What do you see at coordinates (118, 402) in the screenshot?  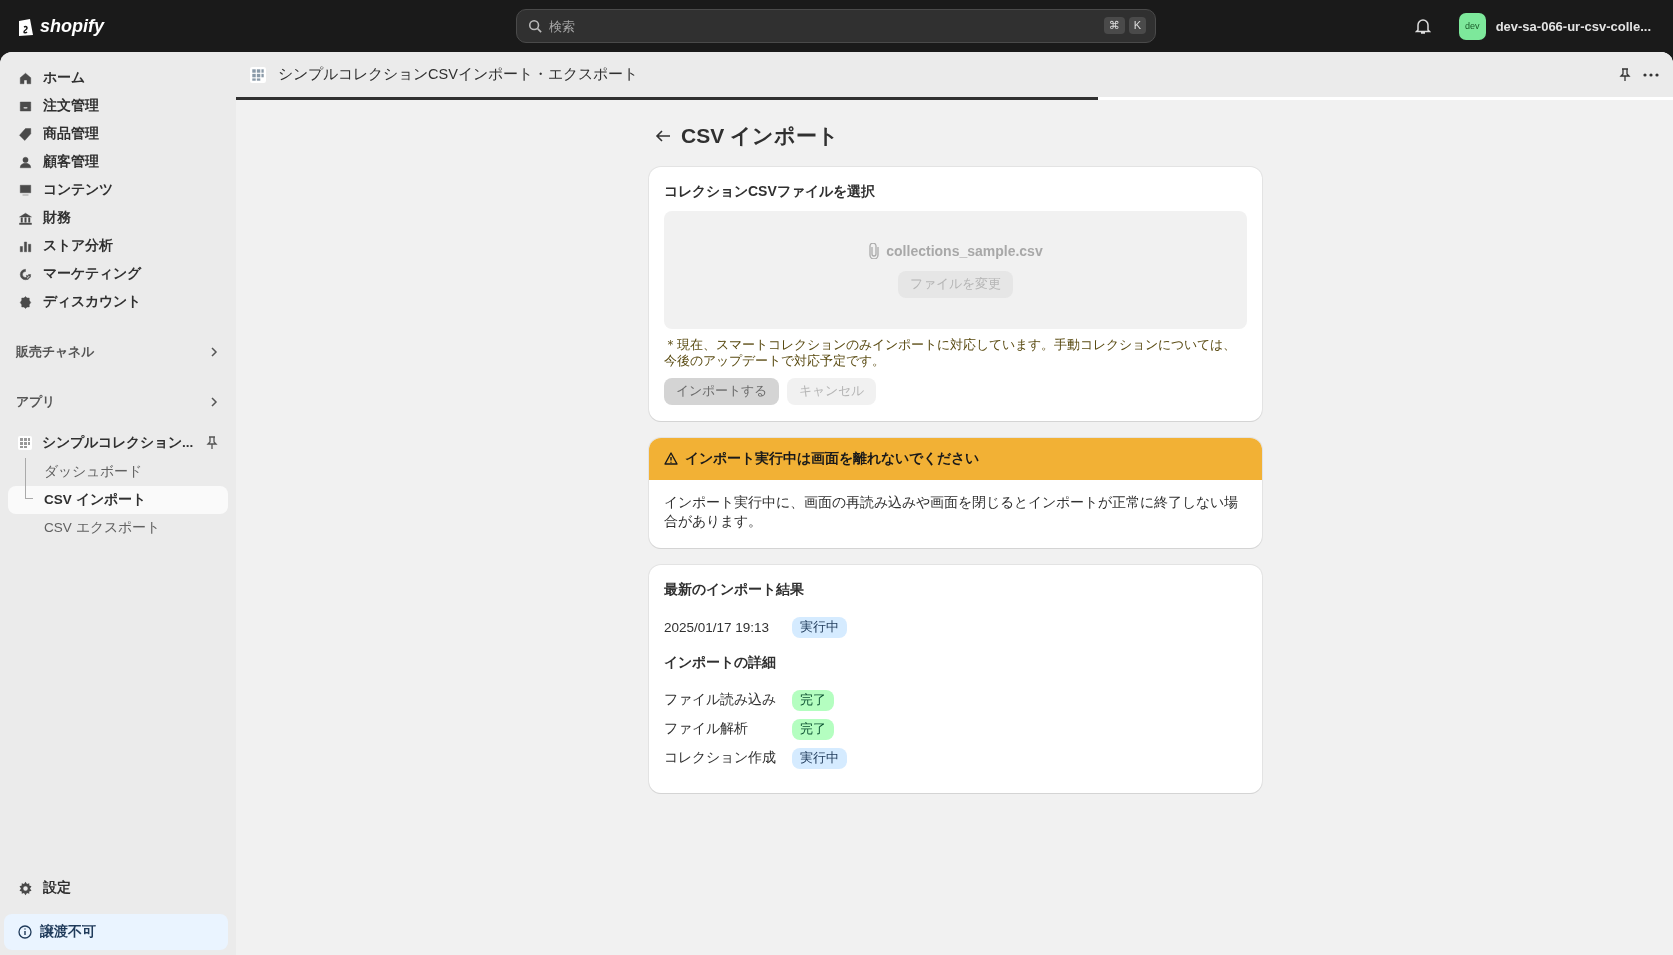 I see `section-header: アプリ` at bounding box center [118, 402].